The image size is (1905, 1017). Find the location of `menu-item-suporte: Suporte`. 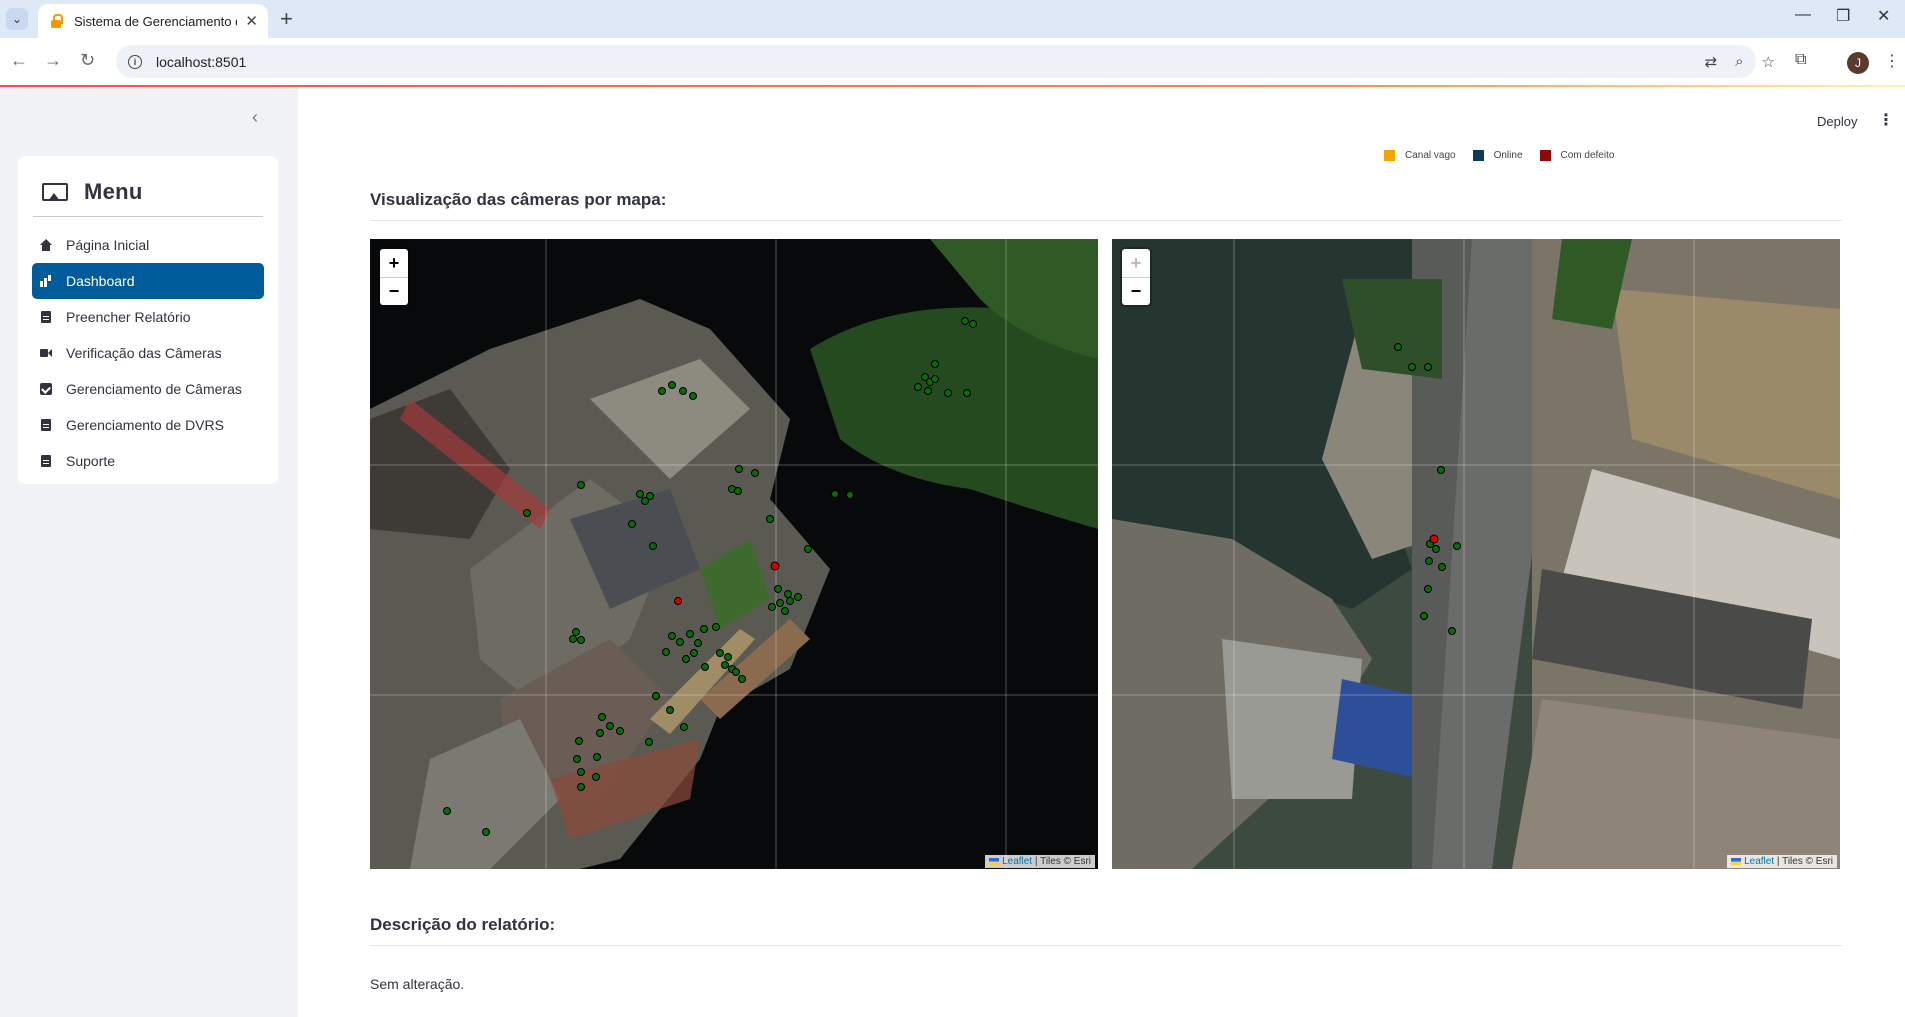

menu-item-suporte: Suporte is located at coordinates (148, 461).